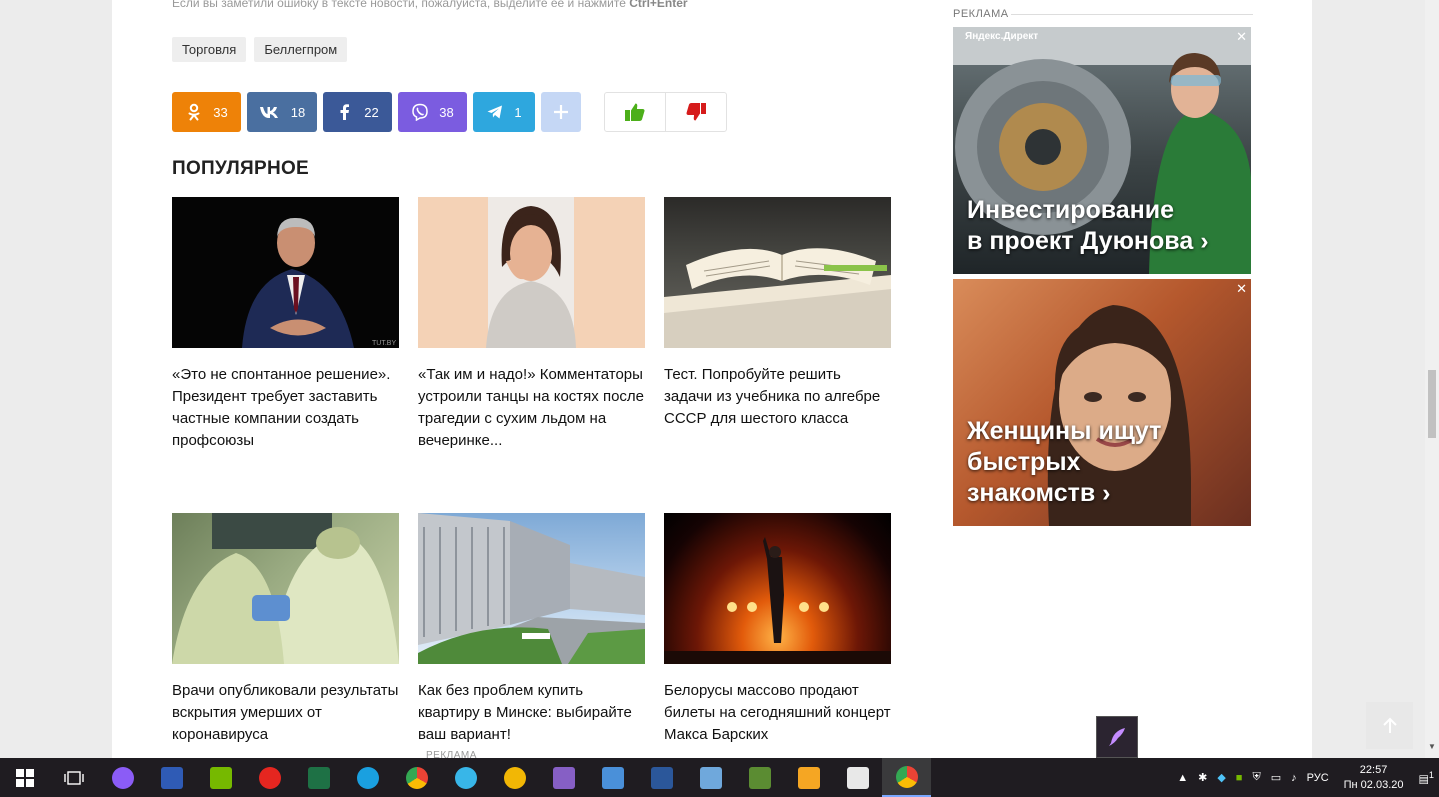 This screenshot has height=797, width=1439. Describe the element at coordinates (357, 112) in the screenshot. I see `share-facebook-button: 22` at that location.